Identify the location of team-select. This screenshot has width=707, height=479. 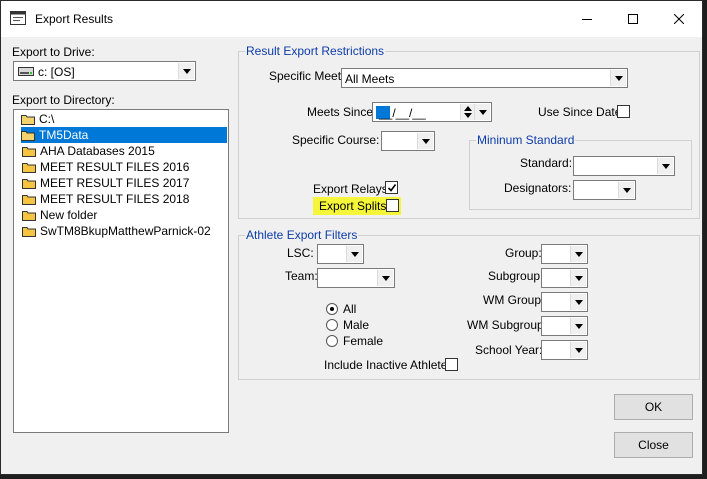
(356, 278).